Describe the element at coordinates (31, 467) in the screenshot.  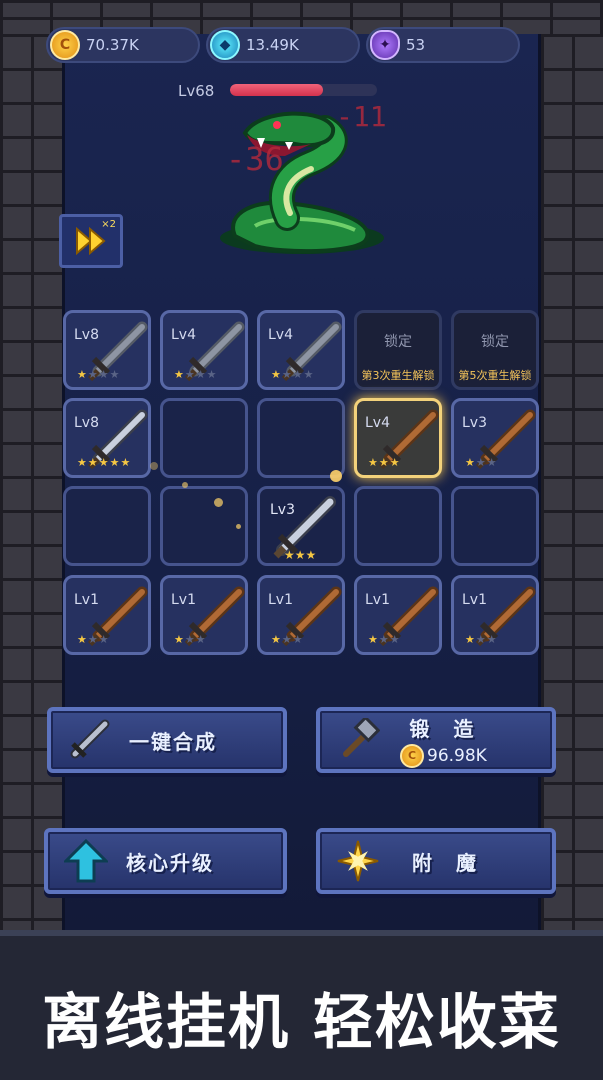
I see `left-brick-wall` at that location.